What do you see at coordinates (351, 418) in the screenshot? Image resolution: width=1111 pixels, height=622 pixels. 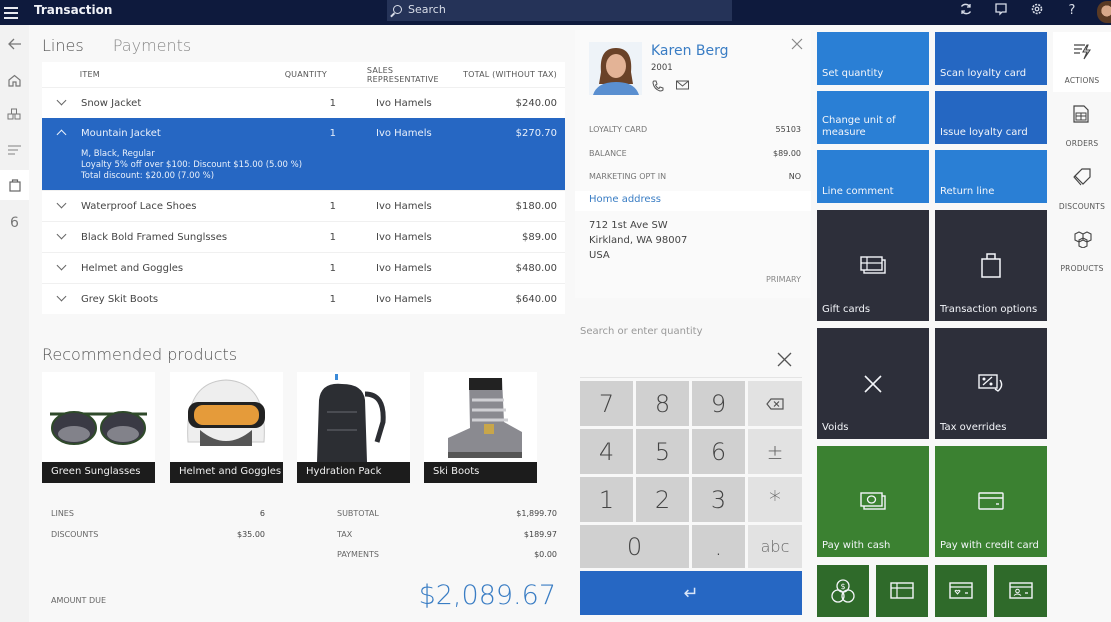 I see `hydration-pack-image` at bounding box center [351, 418].